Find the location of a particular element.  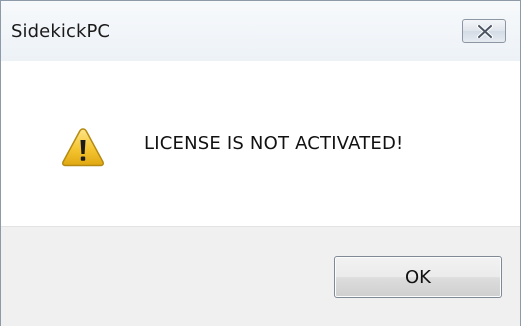

close-icon is located at coordinates (485, 31).